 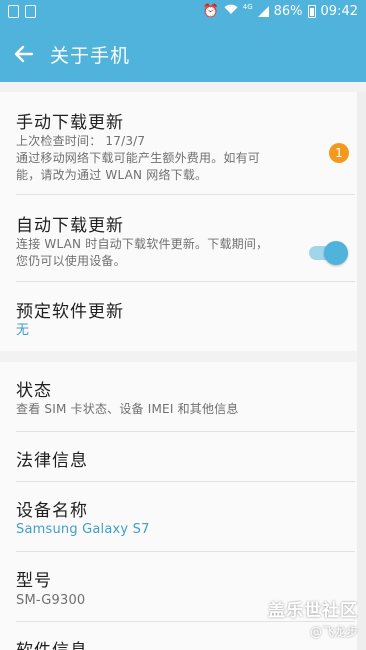 What do you see at coordinates (313, 611) in the screenshot?
I see `watermark-main: 盖乐世社区` at bounding box center [313, 611].